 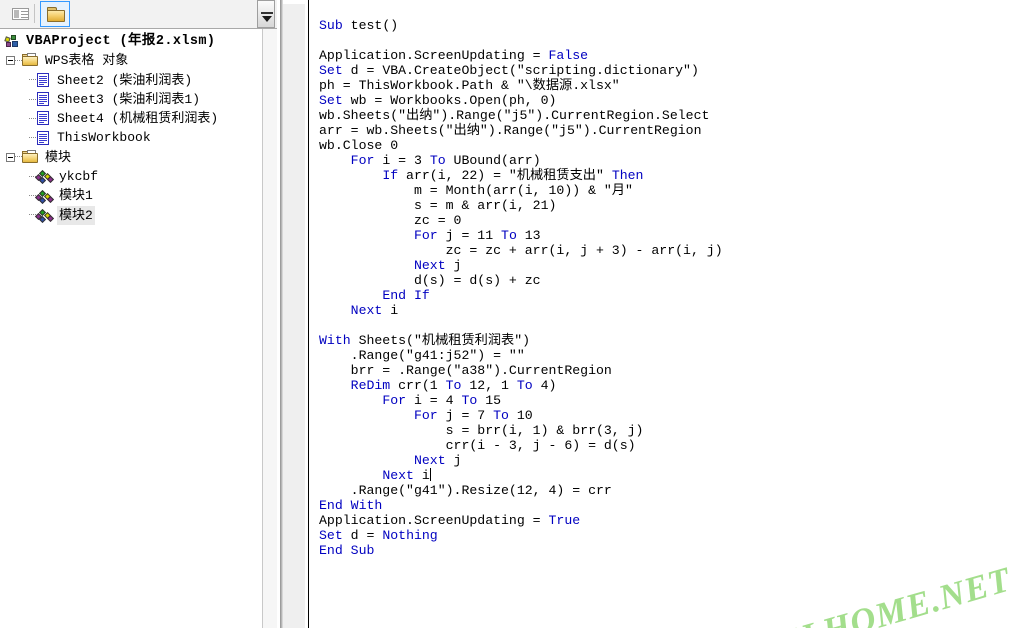 What do you see at coordinates (131, 176) in the screenshot?
I see `tree-node-ykcbf: ykcbf` at bounding box center [131, 176].